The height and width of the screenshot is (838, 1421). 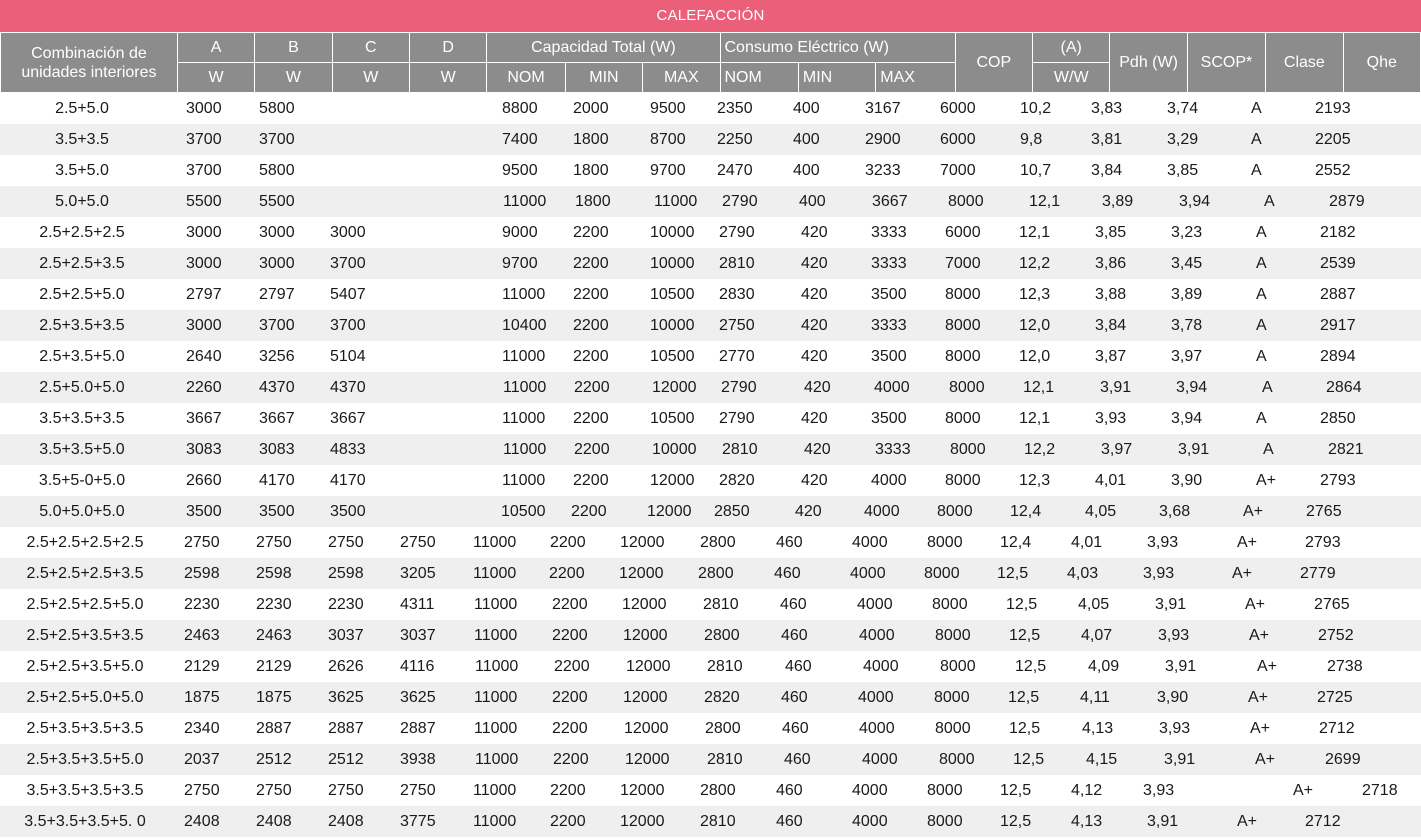 I want to click on value-cell: 2260, so click(x=204, y=387).